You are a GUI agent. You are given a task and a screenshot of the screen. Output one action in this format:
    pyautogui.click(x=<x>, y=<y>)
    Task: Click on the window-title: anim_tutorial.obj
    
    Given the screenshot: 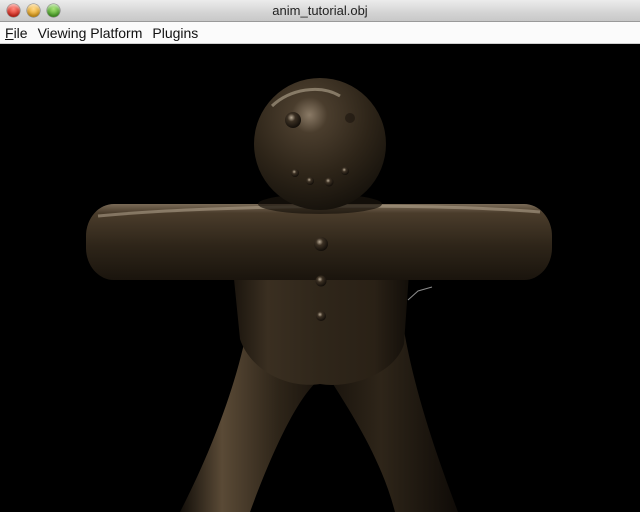 What is the action you would take?
    pyautogui.click(x=320, y=10)
    